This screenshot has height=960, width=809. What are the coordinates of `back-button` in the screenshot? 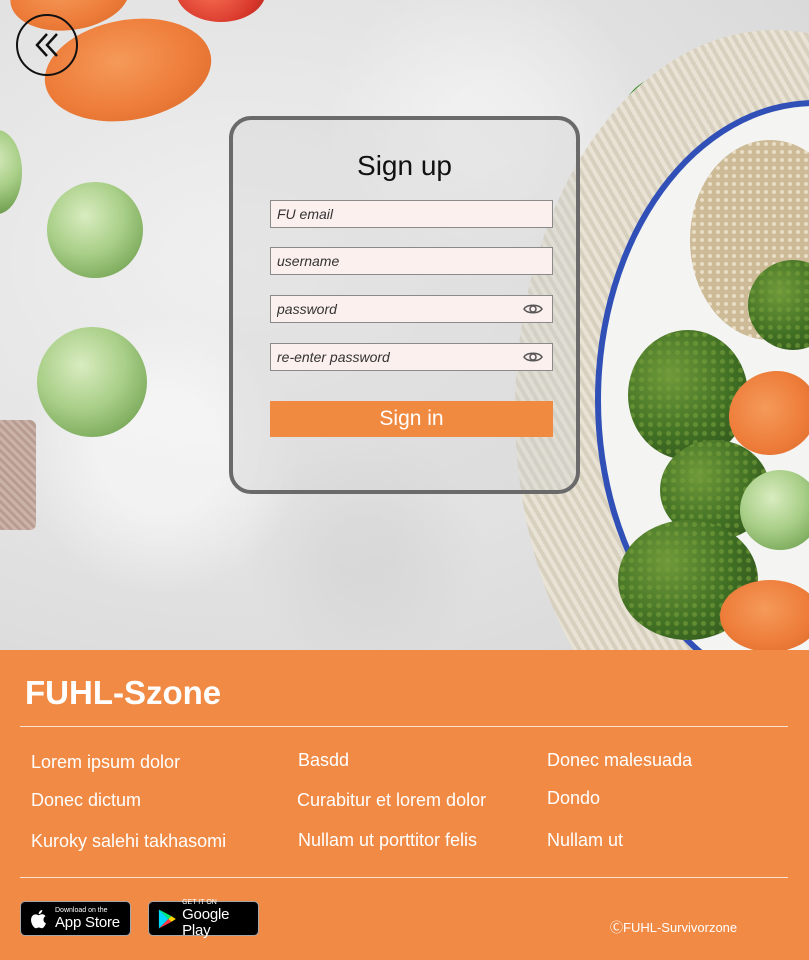 It's located at (47, 45).